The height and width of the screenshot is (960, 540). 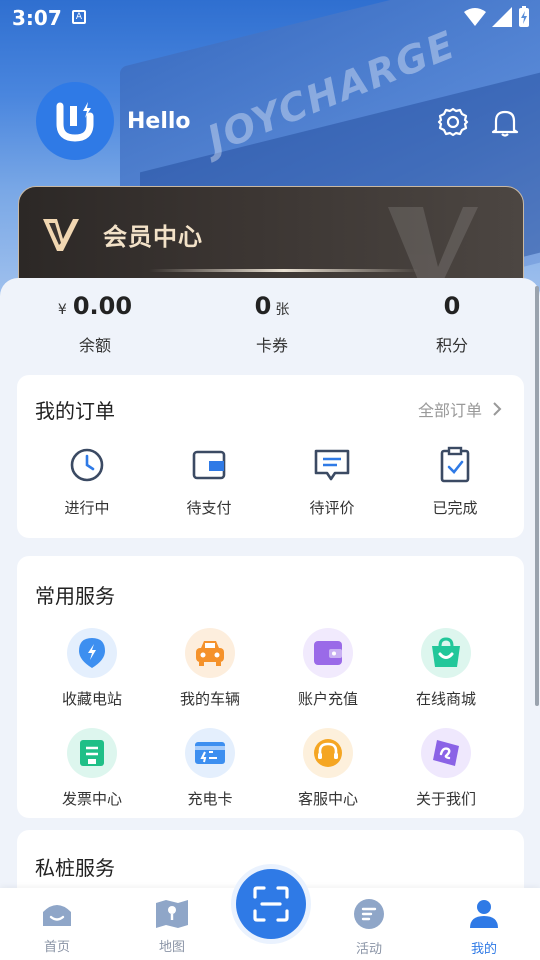 What do you see at coordinates (75, 596) in the screenshot?
I see `services-title: 常用服务` at bounding box center [75, 596].